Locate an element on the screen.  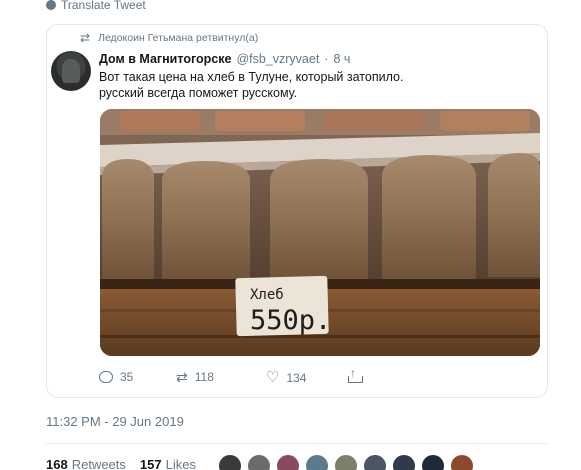
tweet-timestamp: 11:32 PM - 29 Jun 2019 is located at coordinates (115, 421).